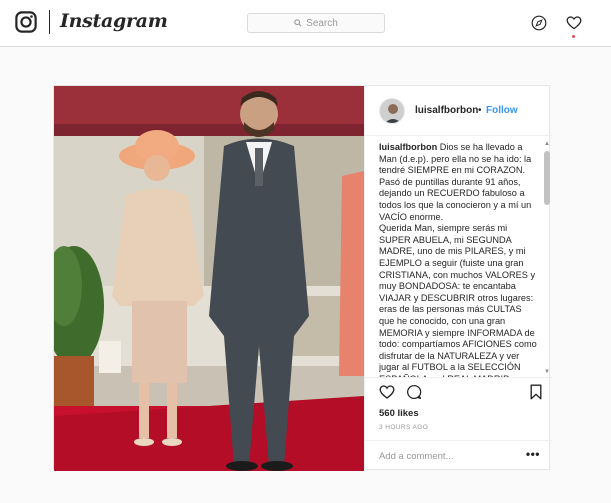  Describe the element at coordinates (539, 23) in the screenshot. I see `compass-icon` at that location.